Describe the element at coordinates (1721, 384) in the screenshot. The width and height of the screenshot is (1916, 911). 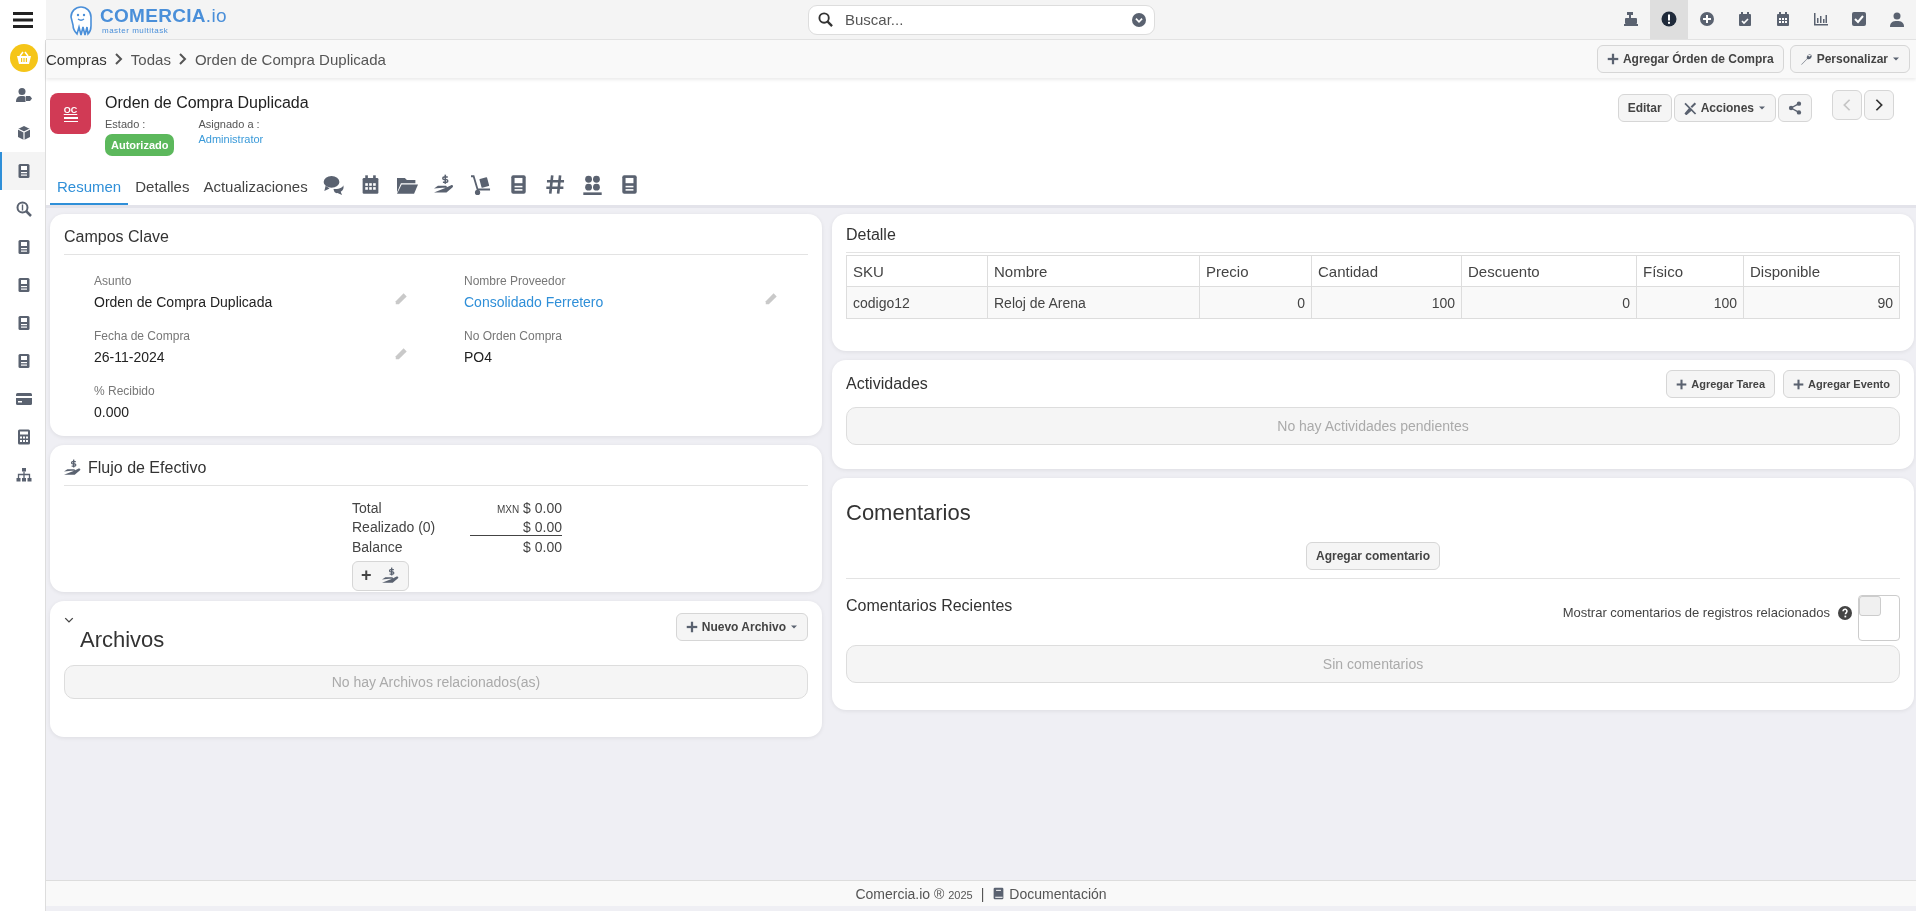
I see `add-task-button: Agregar Tarea` at that location.